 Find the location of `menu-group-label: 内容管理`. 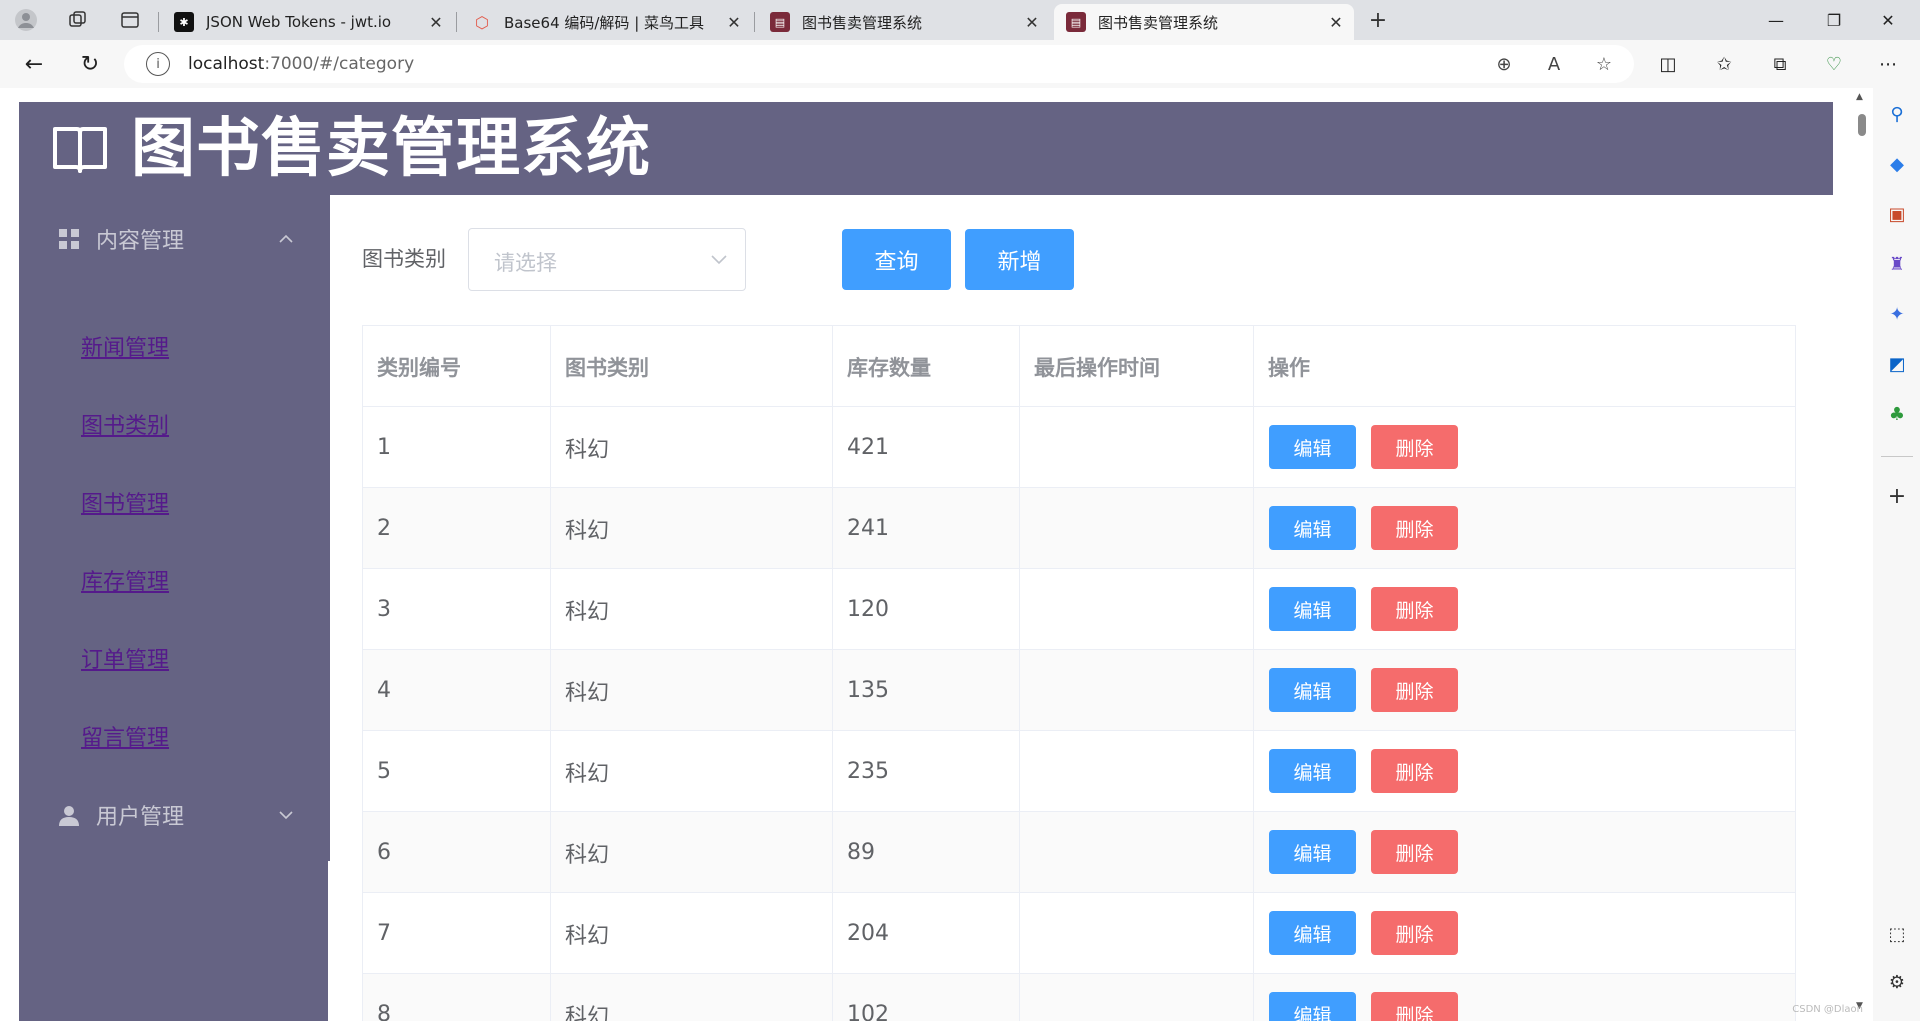

menu-group-label: 内容管理 is located at coordinates (140, 241).